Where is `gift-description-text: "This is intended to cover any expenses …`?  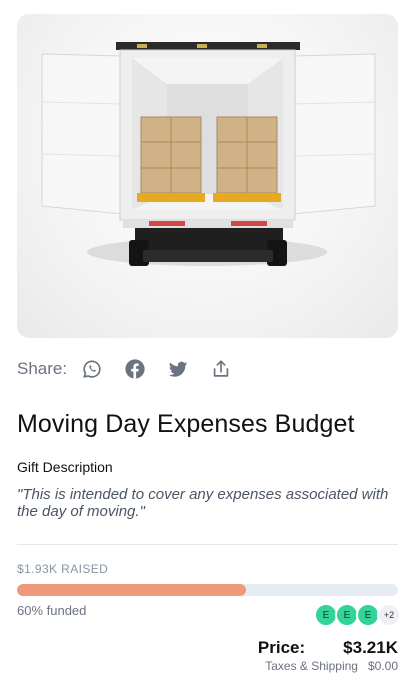 gift-description-text: "This is intended to cover any expenses … is located at coordinates (203, 503).